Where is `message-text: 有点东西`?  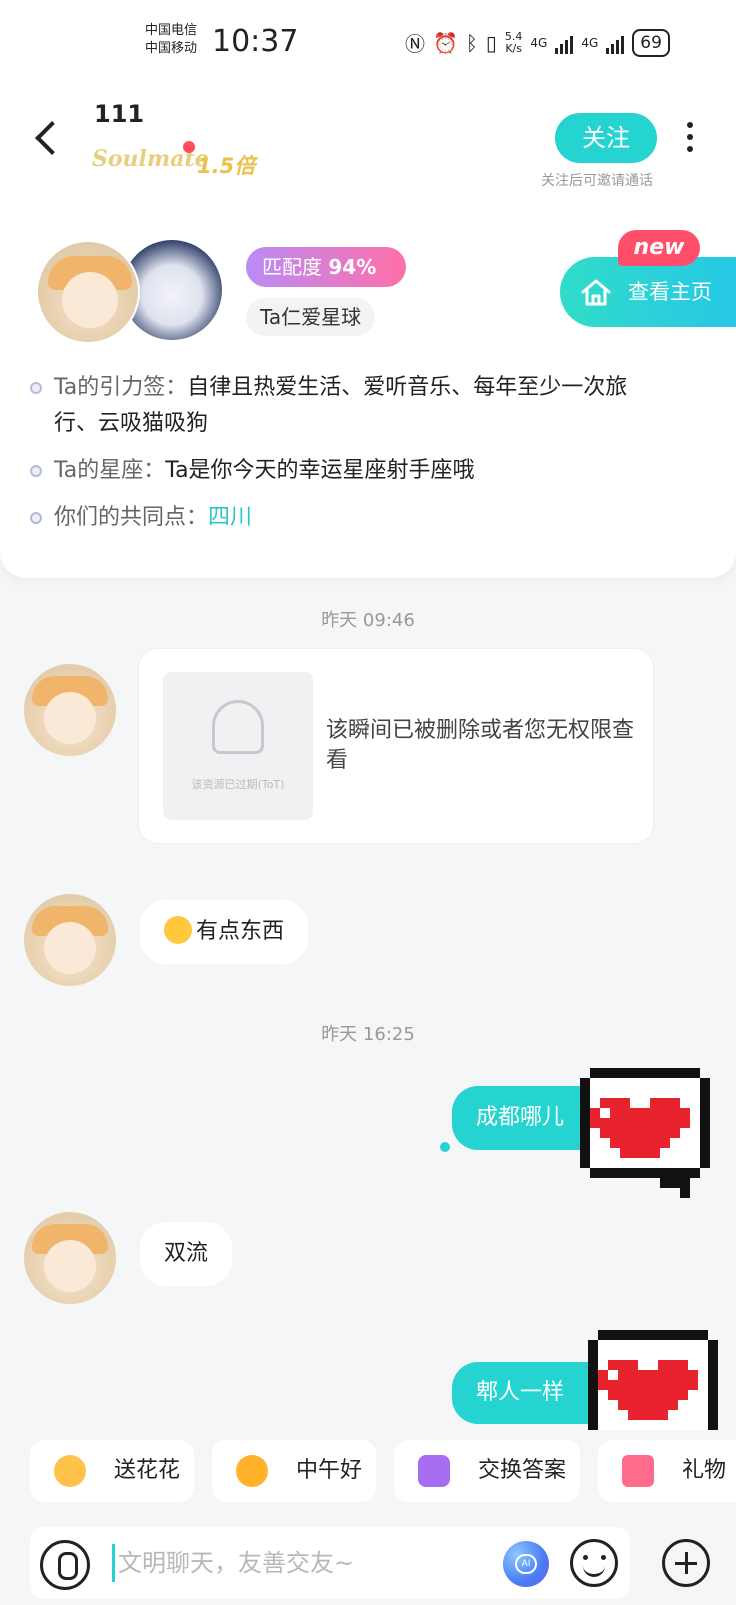
message-text: 有点东西 is located at coordinates (240, 931).